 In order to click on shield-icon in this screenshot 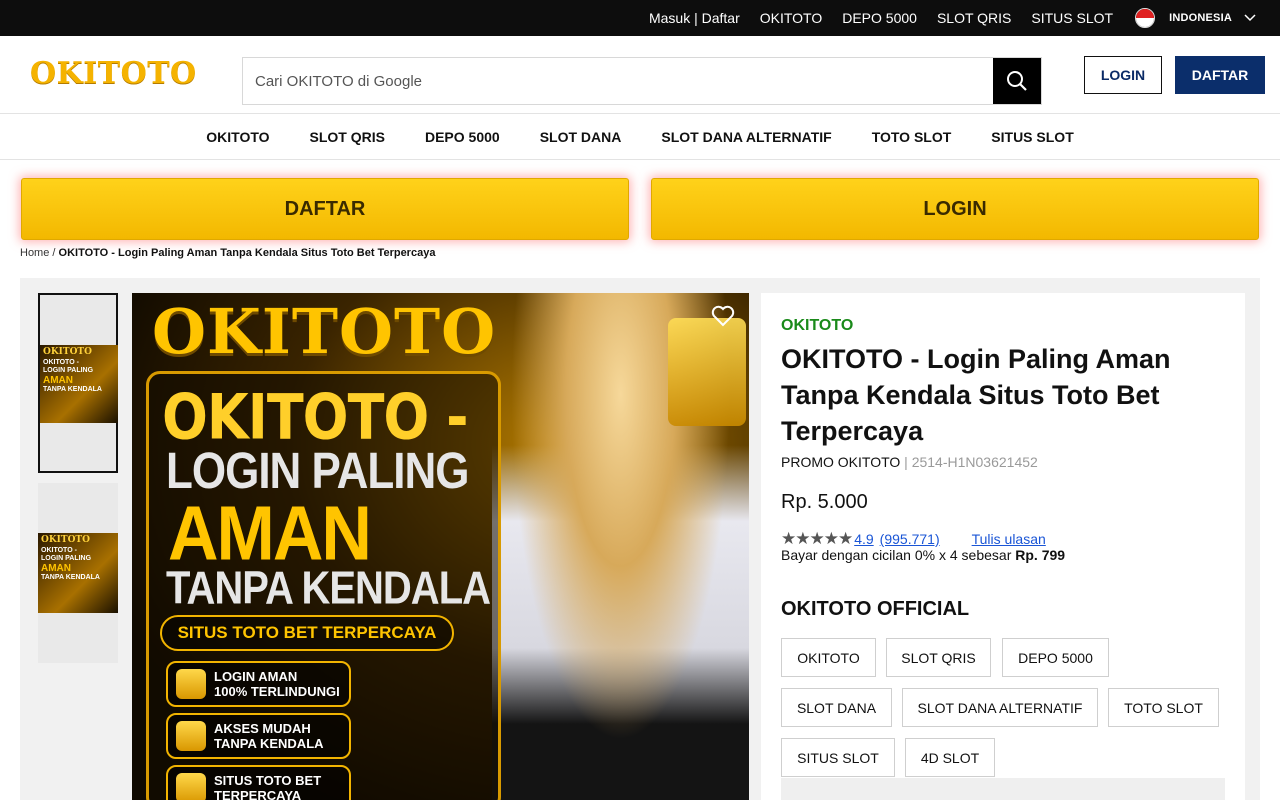, I will do `click(191, 684)`.